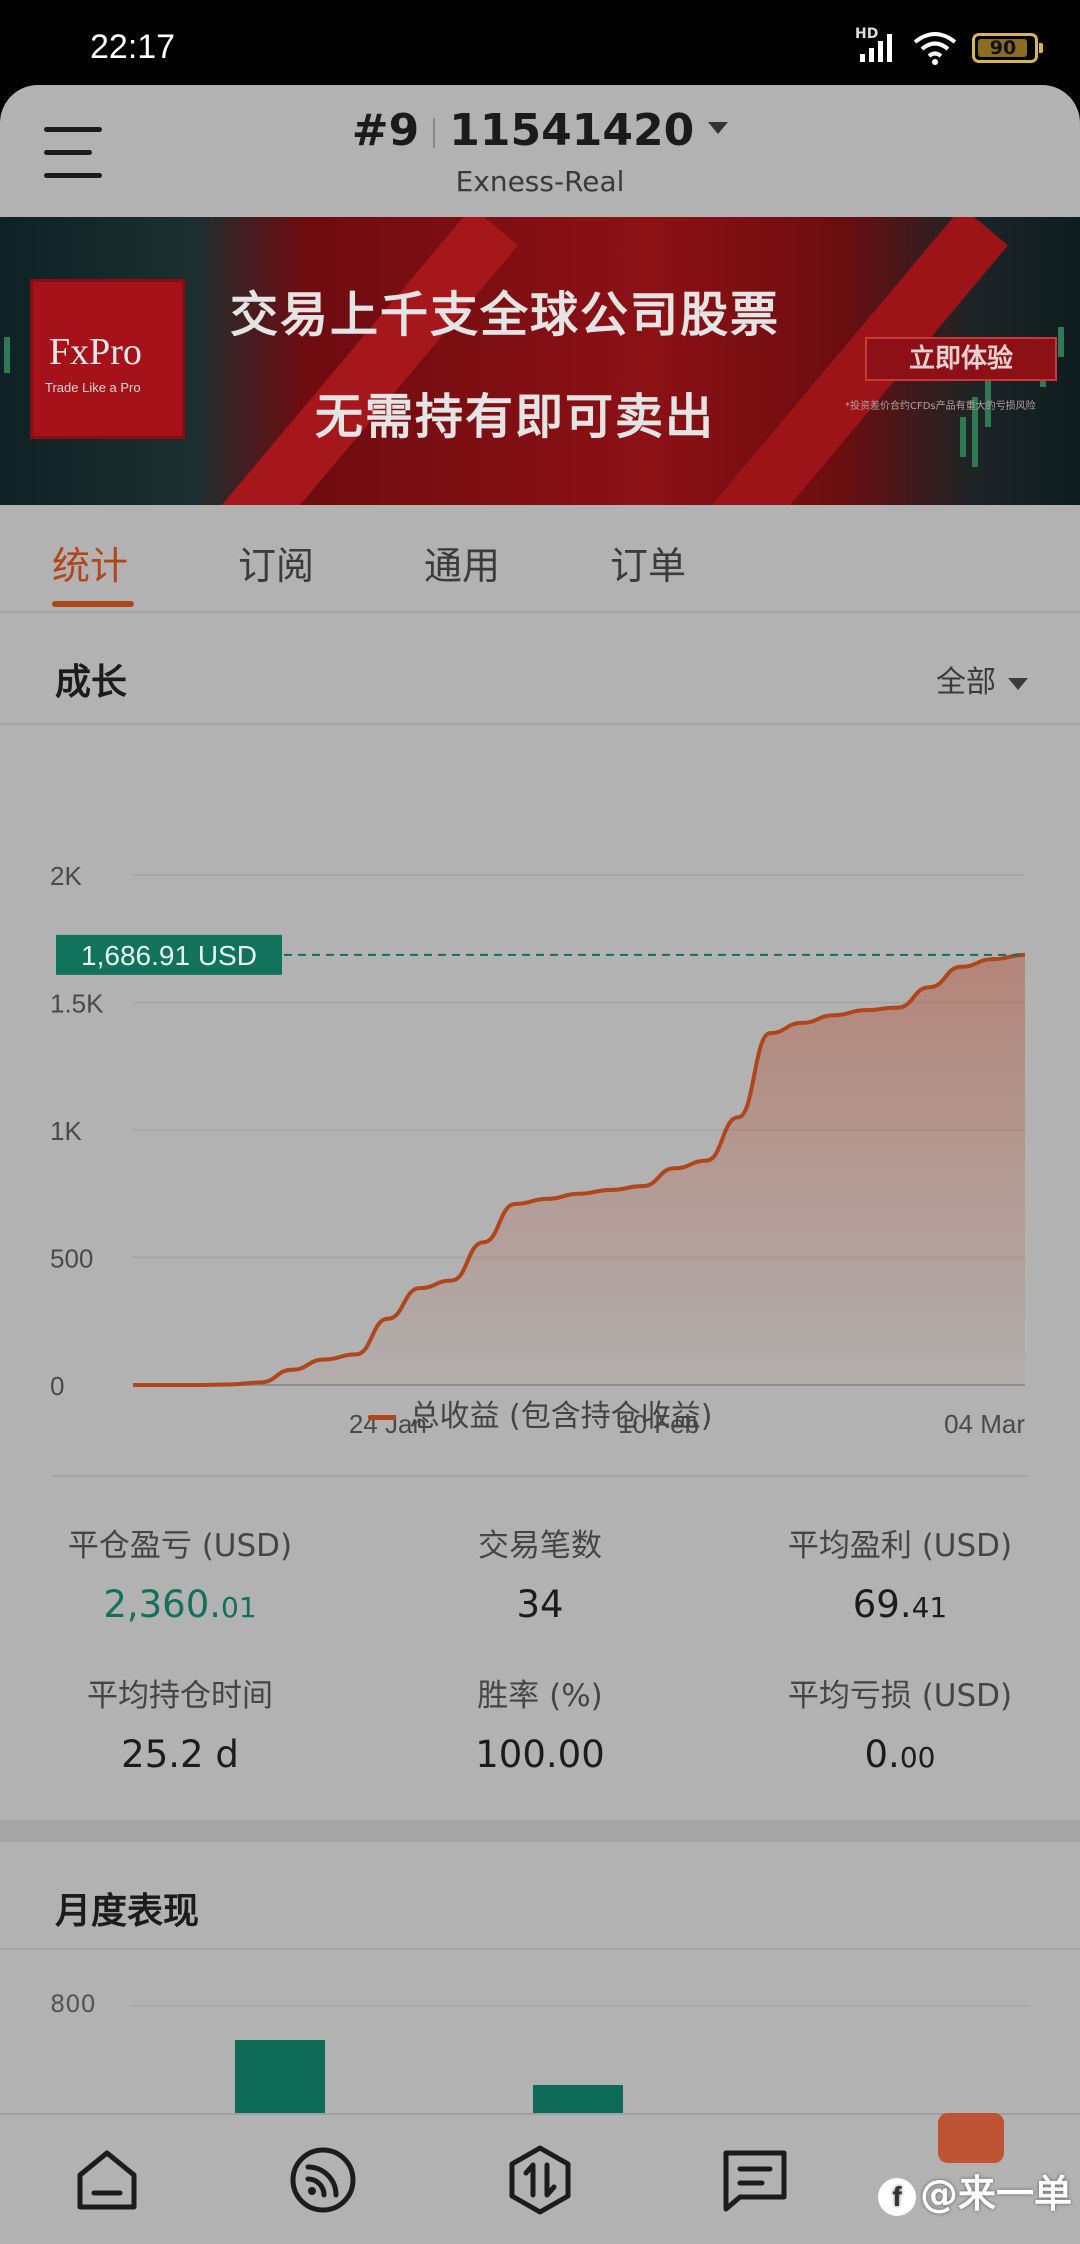  I want to click on wifi-icon, so click(935, 48).